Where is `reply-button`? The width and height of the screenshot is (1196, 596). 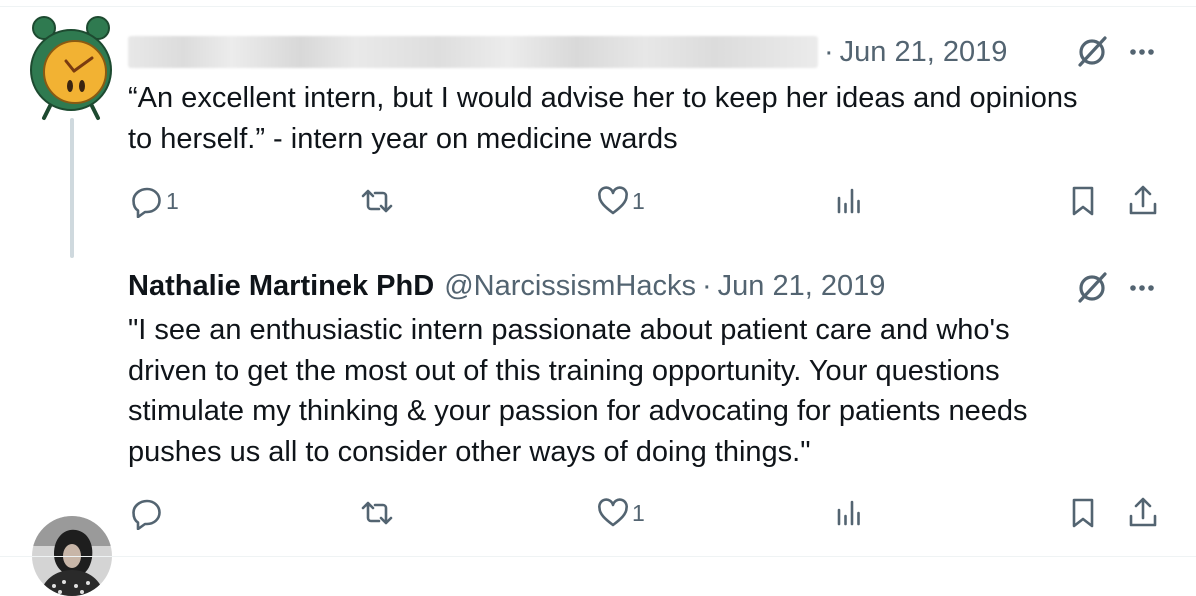
reply-button is located at coordinates (148, 513).